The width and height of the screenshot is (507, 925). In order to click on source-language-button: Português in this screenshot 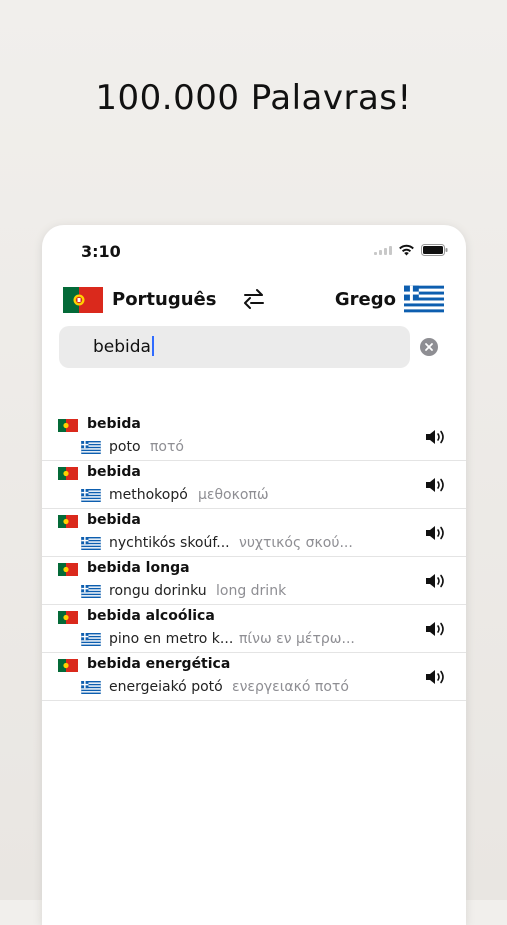, I will do `click(164, 299)`.